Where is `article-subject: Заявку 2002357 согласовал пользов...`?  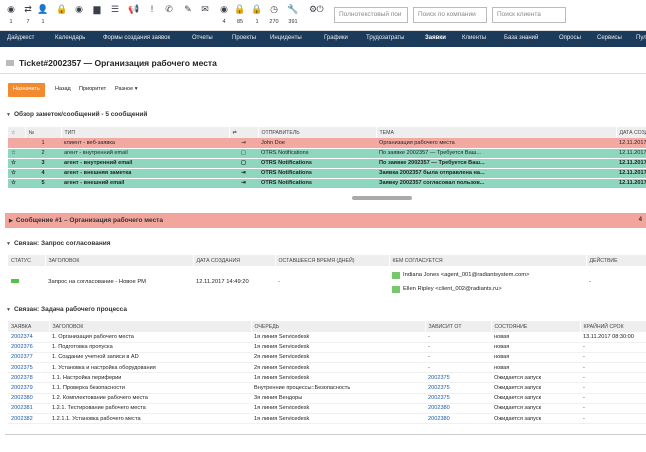
article-subject: Заявку 2002357 согласовал пользов... is located at coordinates (496, 183).